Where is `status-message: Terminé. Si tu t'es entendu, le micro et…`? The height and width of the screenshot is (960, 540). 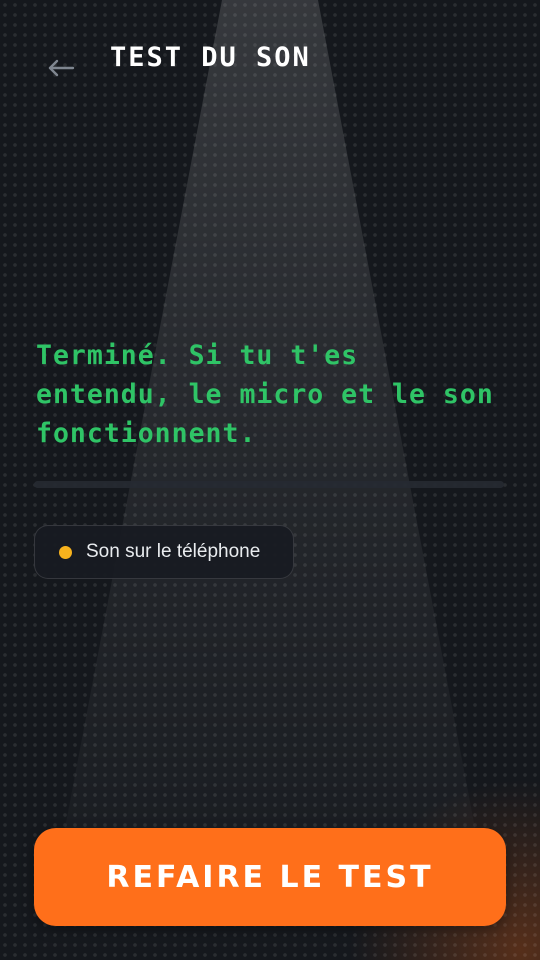
status-message: Terminé. Si tu t'es entendu, le micro et… is located at coordinates (265, 394).